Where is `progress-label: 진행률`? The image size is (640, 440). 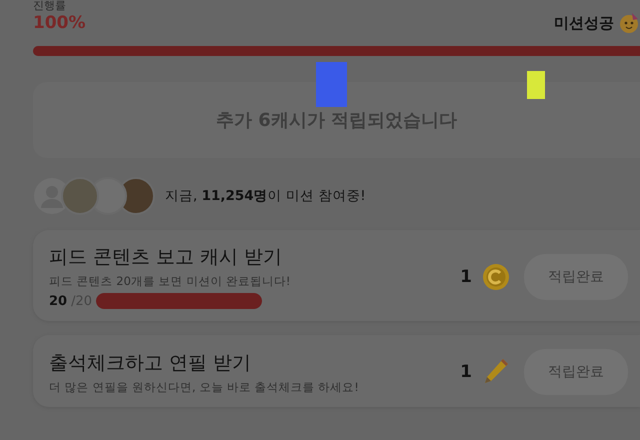 progress-label: 진행률 is located at coordinates (50, 6).